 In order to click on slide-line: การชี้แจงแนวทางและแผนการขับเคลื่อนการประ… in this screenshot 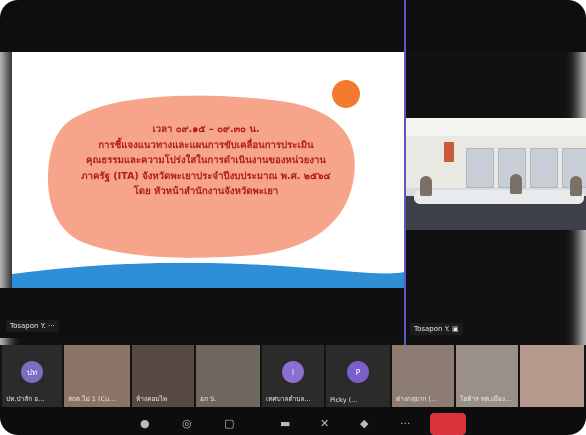, I will do `click(206, 145)`.